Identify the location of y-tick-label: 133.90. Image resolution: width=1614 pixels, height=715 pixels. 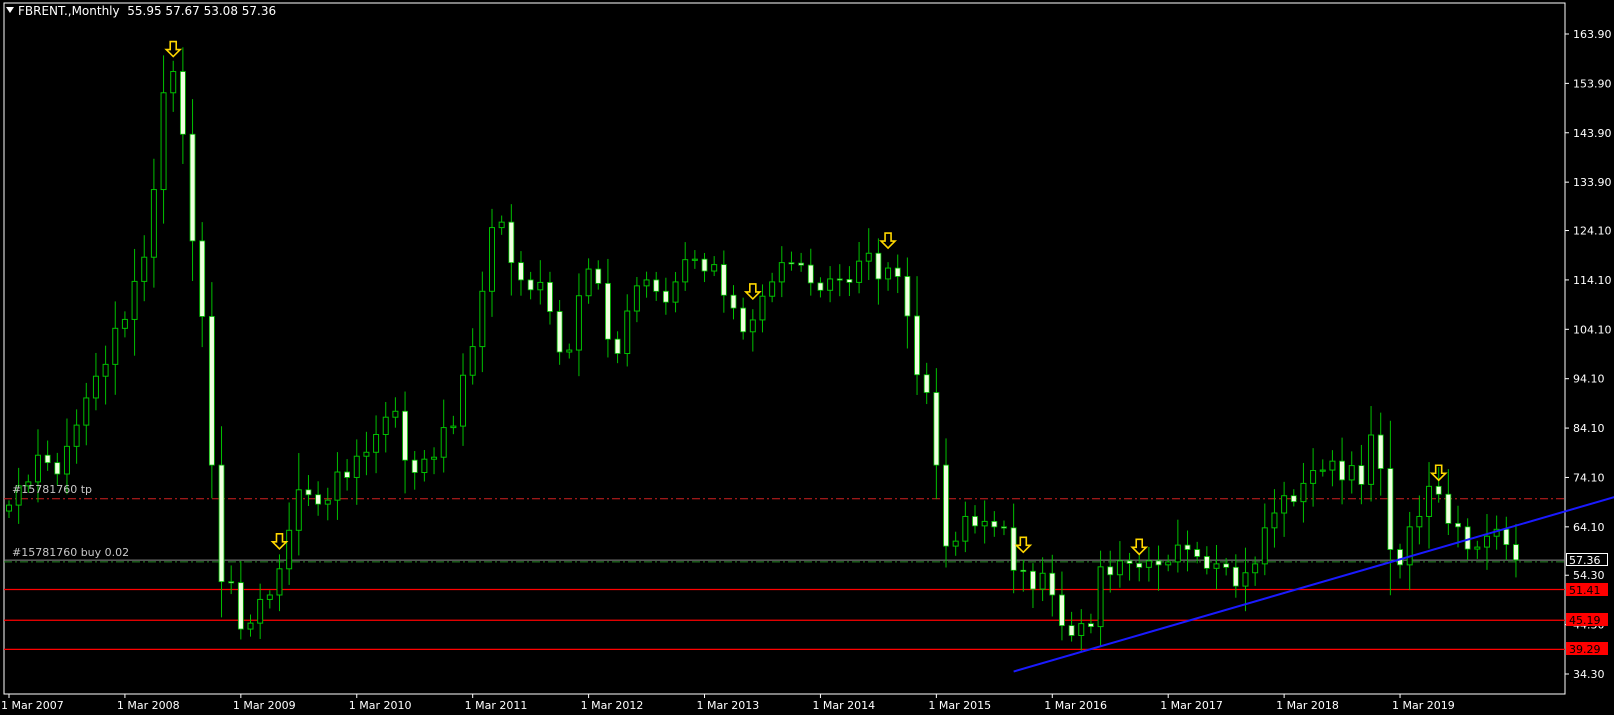
(1592, 182).